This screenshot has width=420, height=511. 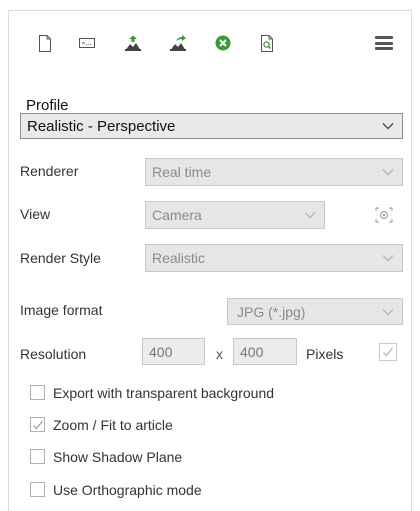 I want to click on profile-select-value: Realistic - Perspective, so click(x=101, y=126).